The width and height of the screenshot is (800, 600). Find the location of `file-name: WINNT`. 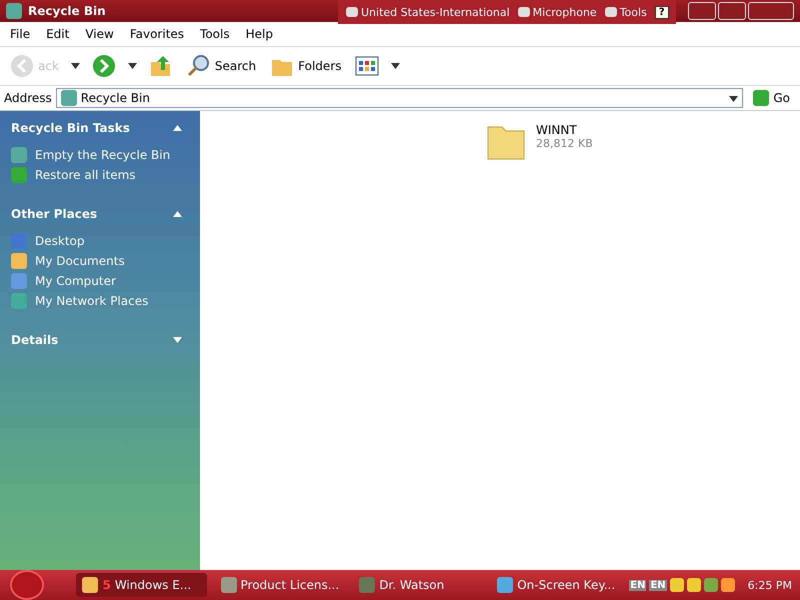

file-name: WINNT is located at coordinates (557, 130).